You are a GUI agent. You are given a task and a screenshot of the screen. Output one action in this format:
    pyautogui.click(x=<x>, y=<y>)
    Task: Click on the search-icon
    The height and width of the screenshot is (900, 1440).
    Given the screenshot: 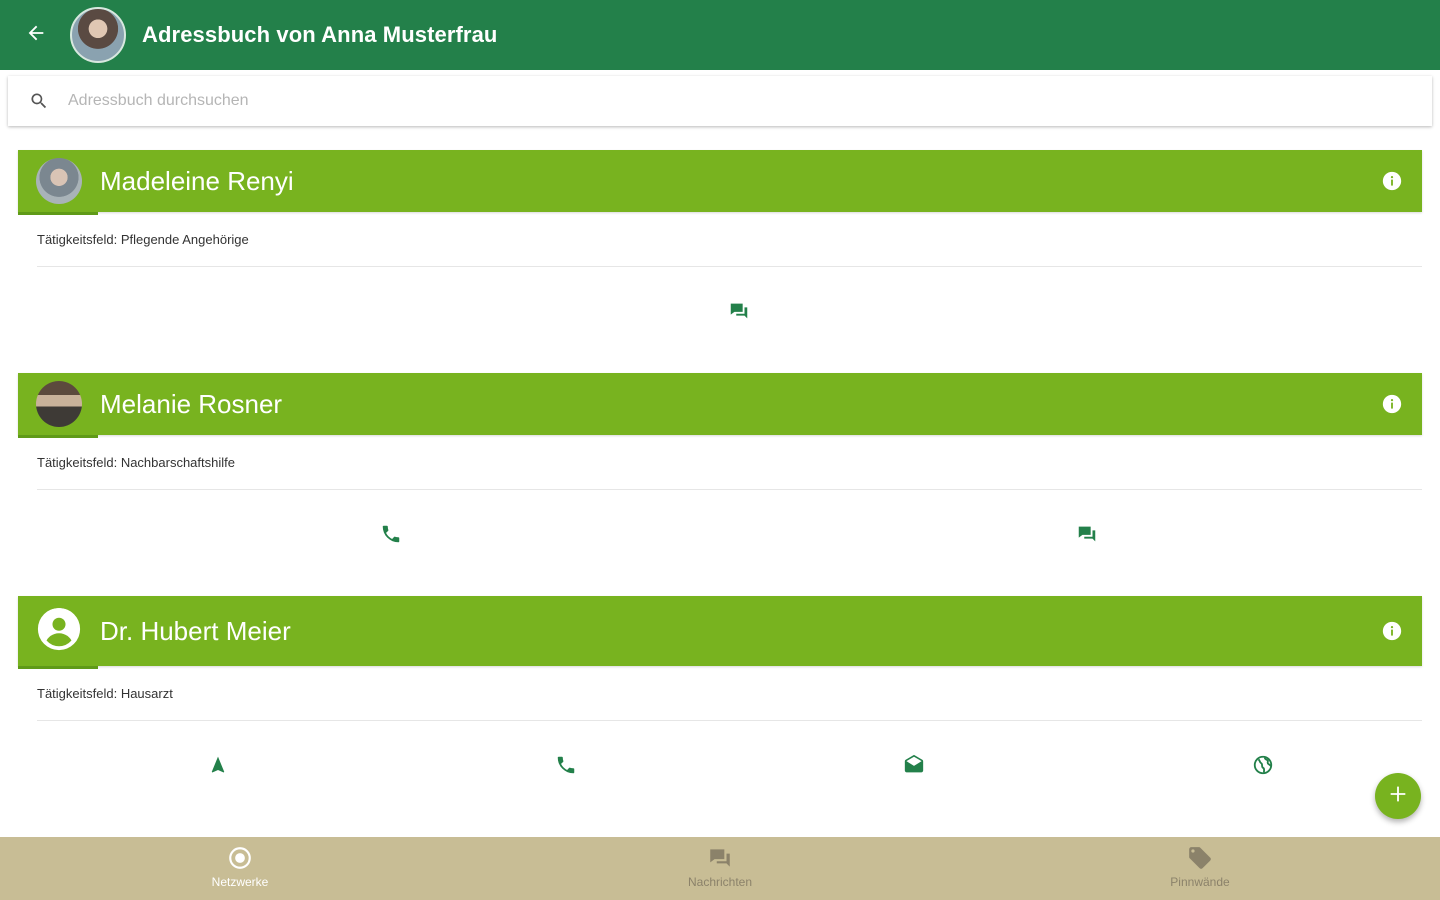 What is the action you would take?
    pyautogui.click(x=39, y=101)
    